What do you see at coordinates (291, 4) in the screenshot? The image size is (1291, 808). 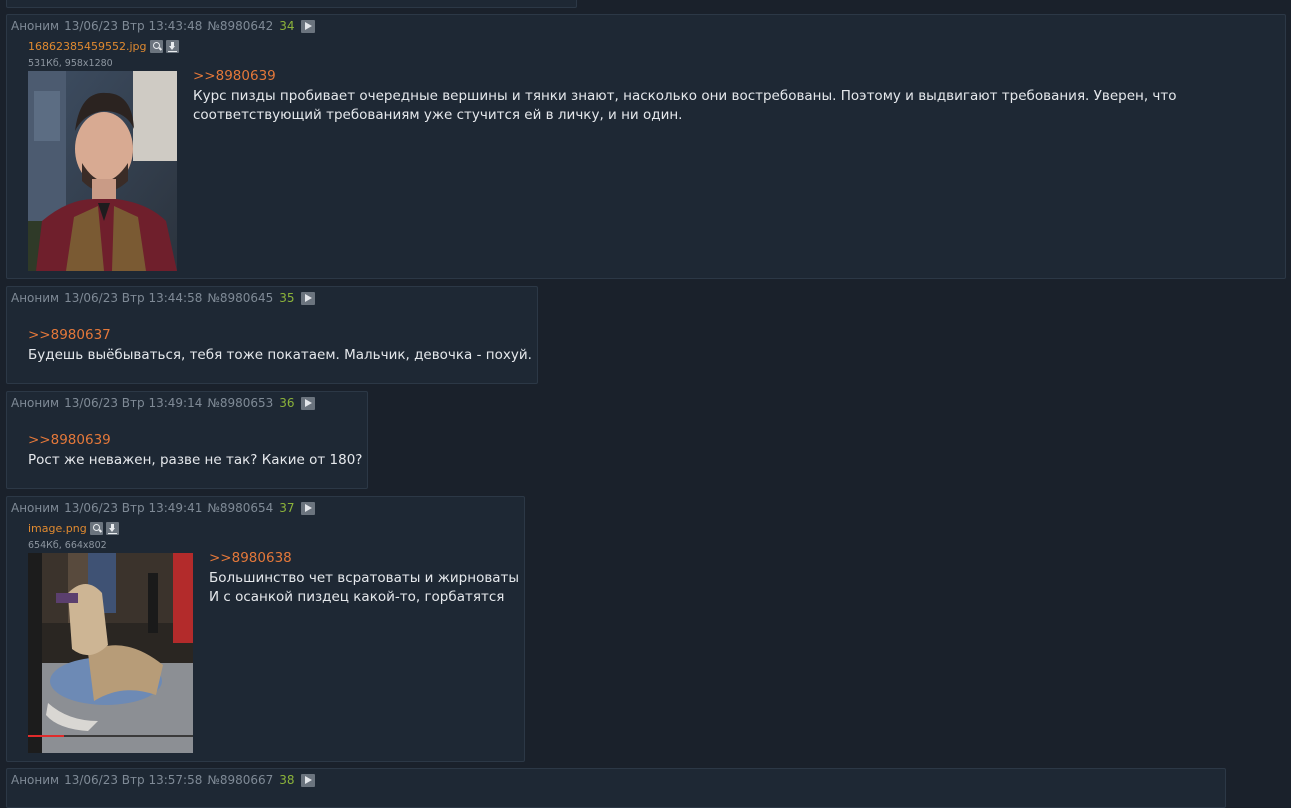 I see `previous-post` at bounding box center [291, 4].